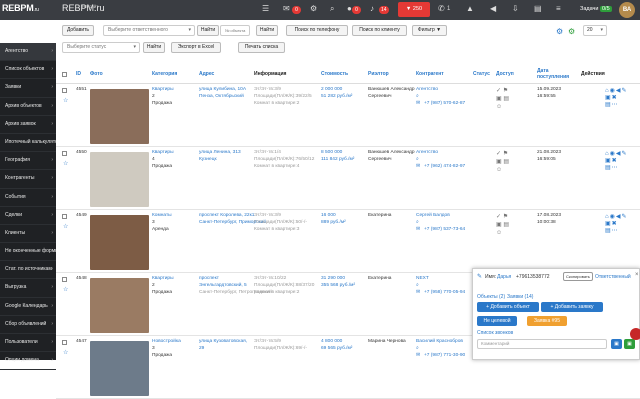  I want to click on address-text: проспект, so click(209, 278).